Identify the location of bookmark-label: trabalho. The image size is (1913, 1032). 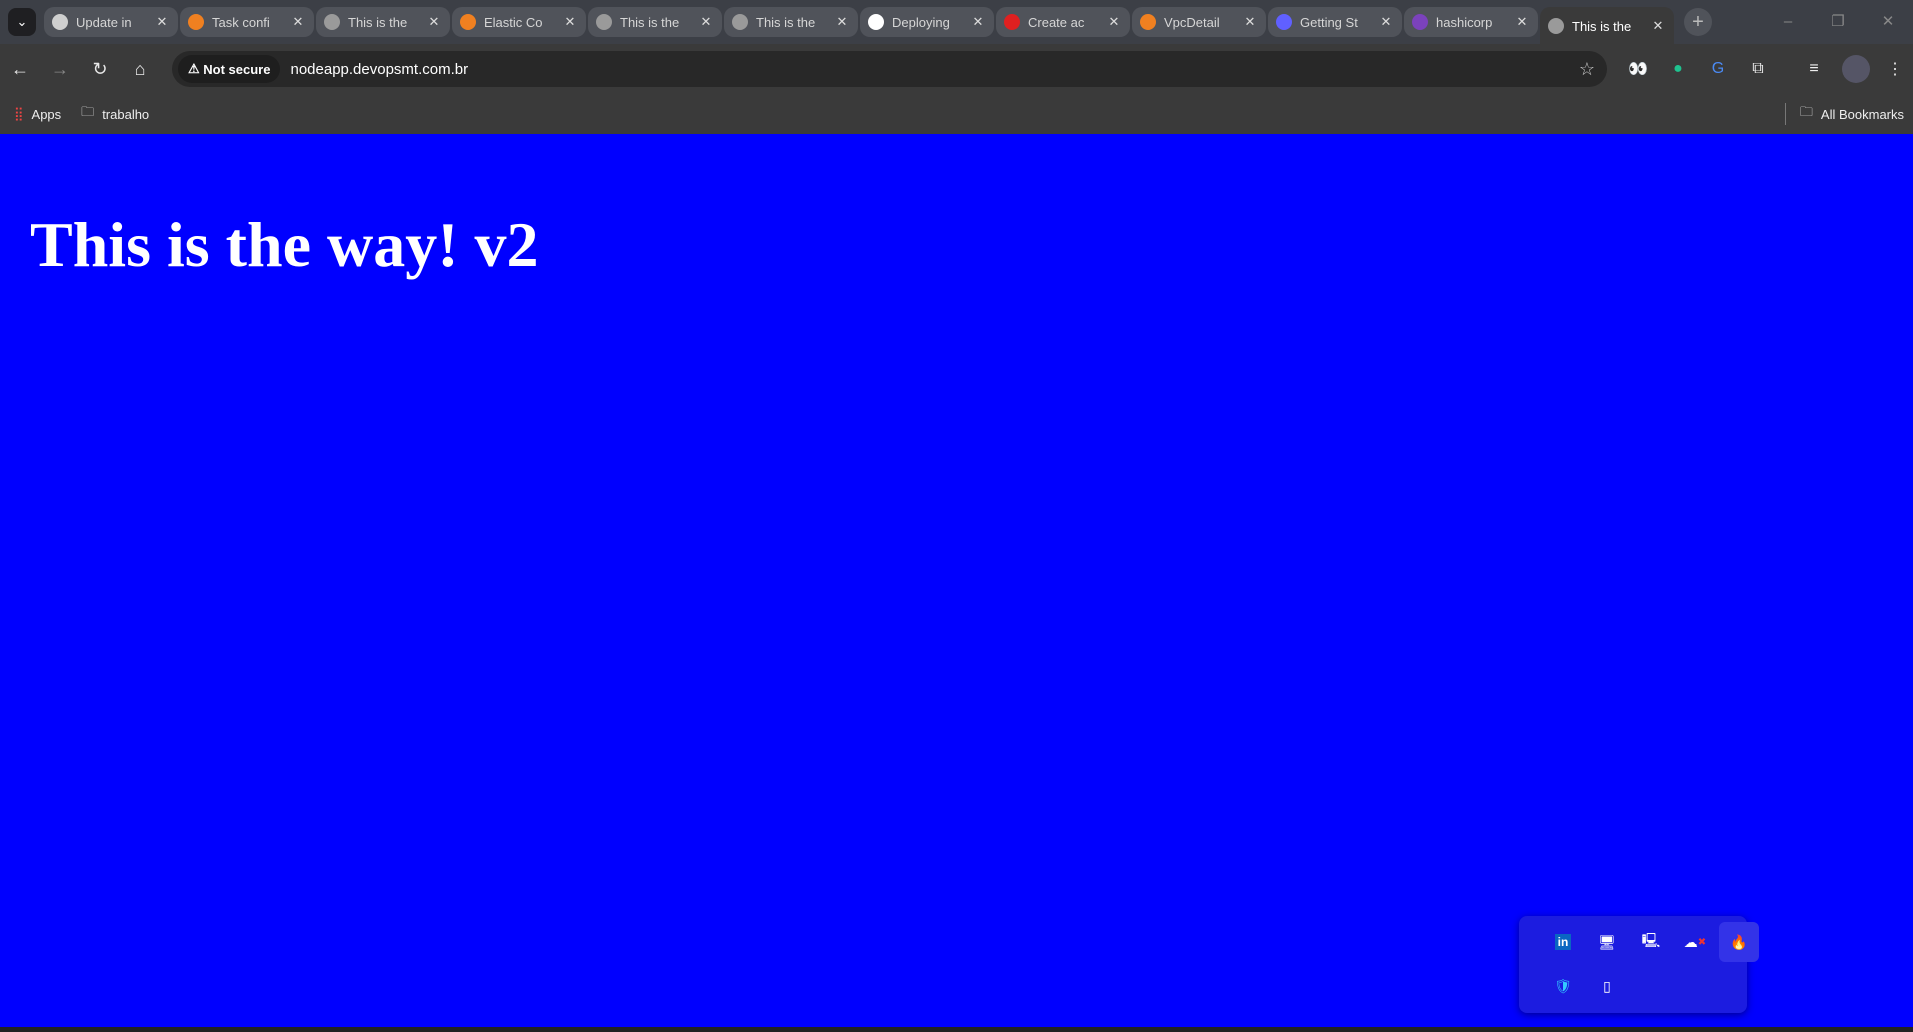
(126, 114).